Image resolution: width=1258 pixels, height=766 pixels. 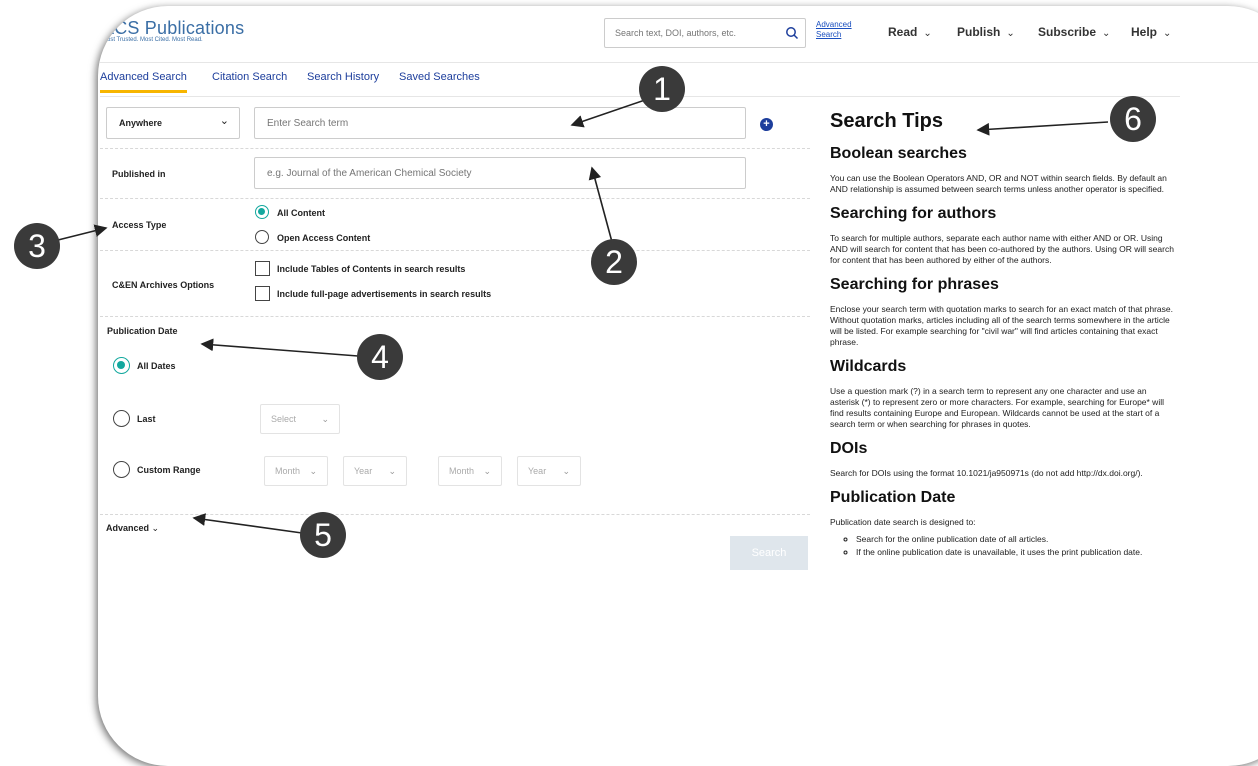 What do you see at coordinates (375, 471) in the screenshot?
I see `range-start-year-select: Year ⌄` at bounding box center [375, 471].